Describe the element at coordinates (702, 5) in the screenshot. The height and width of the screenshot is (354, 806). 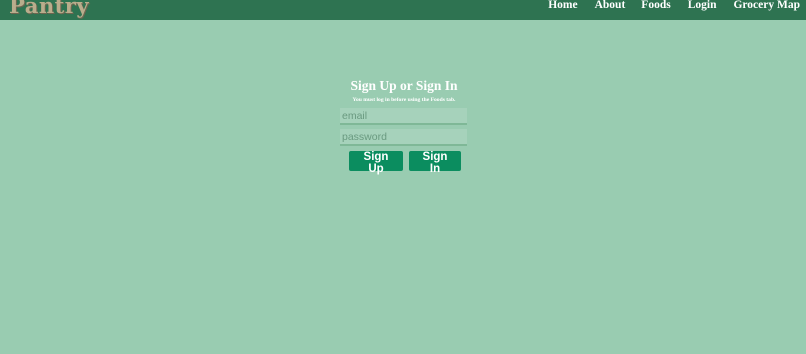
I see `nav-link-login: Login` at that location.